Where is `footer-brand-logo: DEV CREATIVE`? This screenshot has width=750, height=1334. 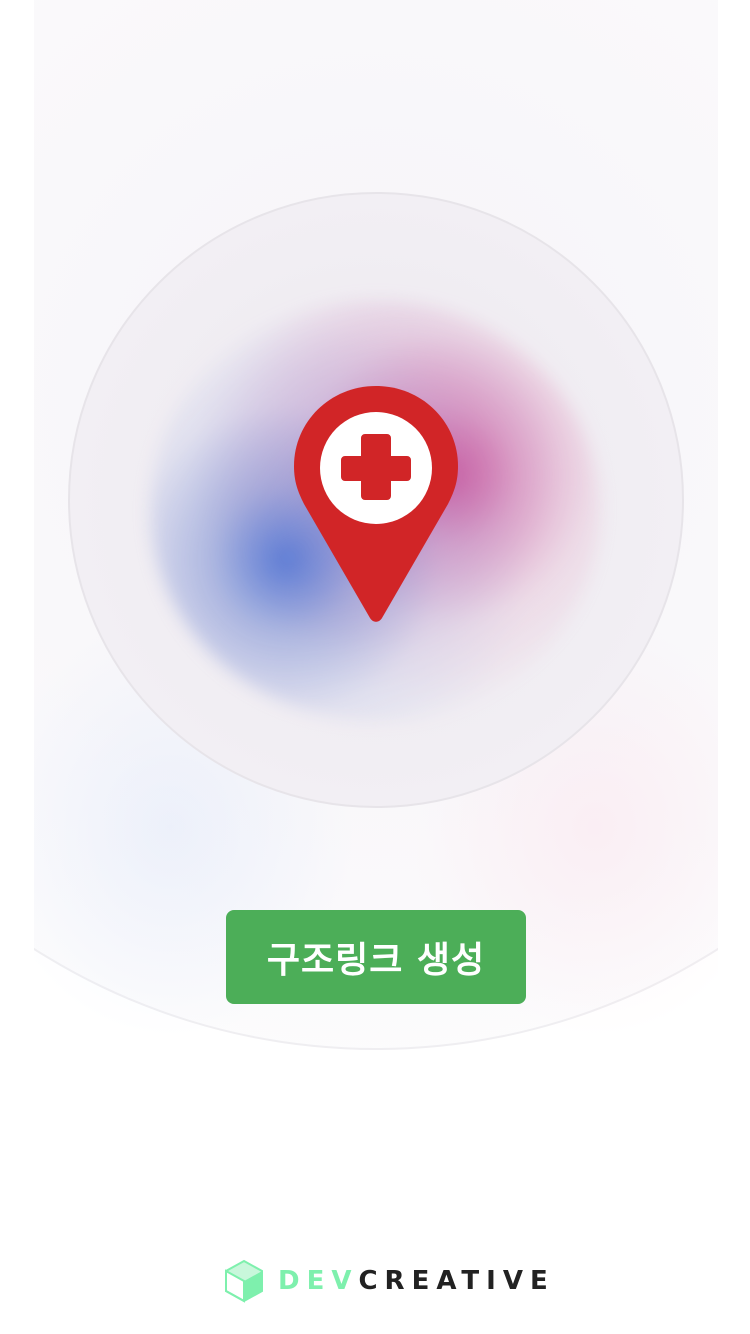 footer-brand-logo: DEV CREATIVE is located at coordinates (389, 1281).